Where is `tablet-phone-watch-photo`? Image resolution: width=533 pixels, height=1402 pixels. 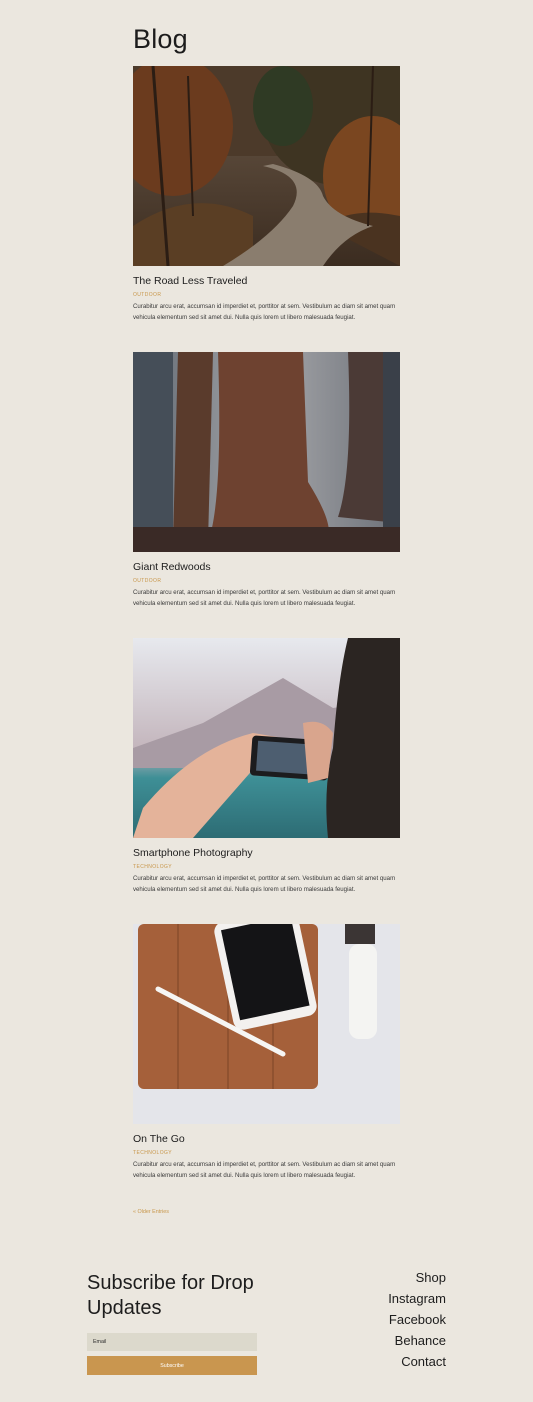 tablet-phone-watch-photo is located at coordinates (266, 1024).